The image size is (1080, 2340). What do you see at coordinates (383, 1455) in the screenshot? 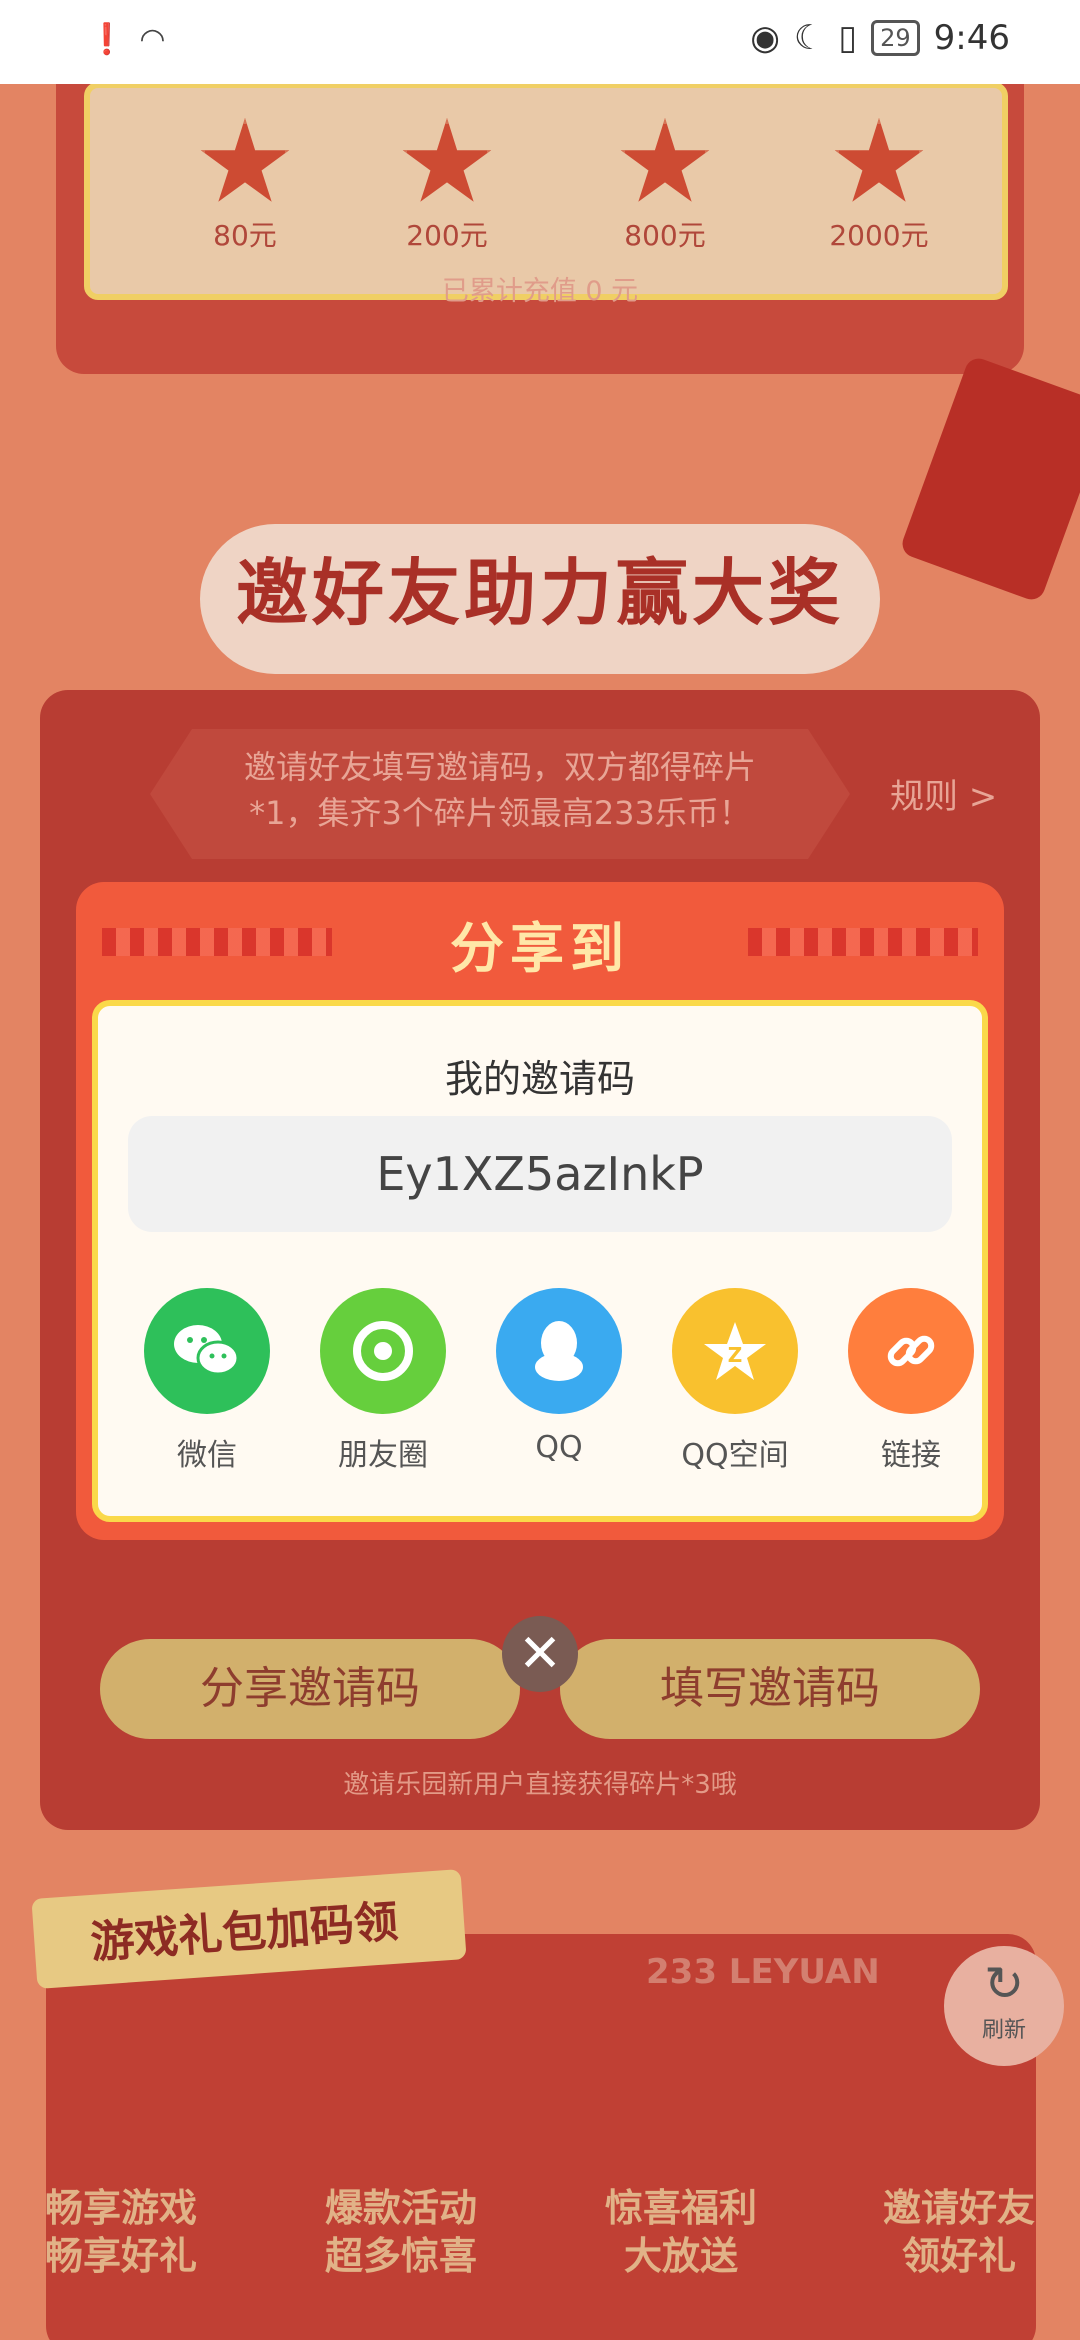
I see `share-label: 朋友圈` at bounding box center [383, 1455].